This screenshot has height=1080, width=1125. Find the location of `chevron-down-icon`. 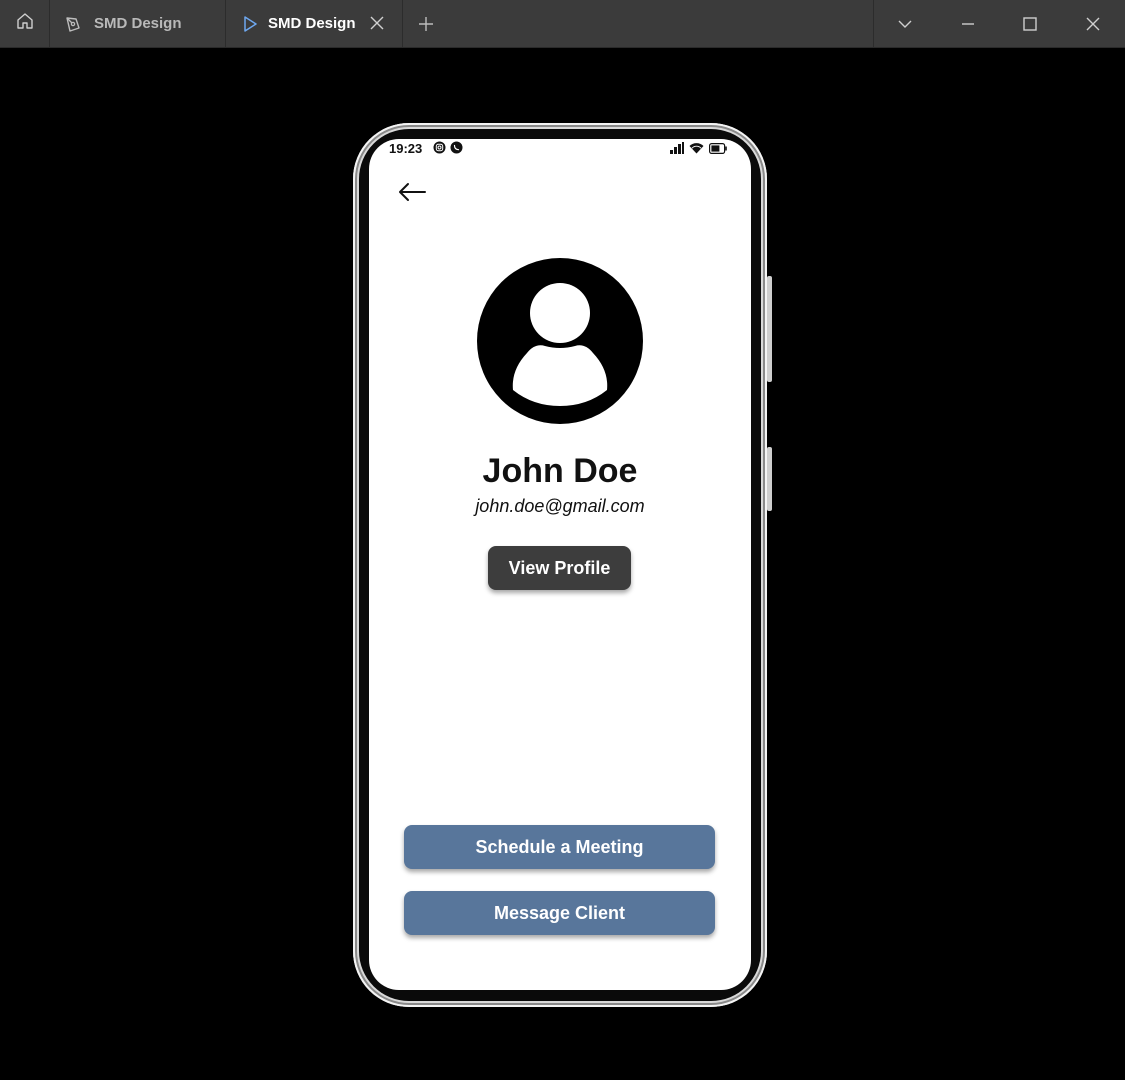

chevron-down-icon is located at coordinates (905, 24).